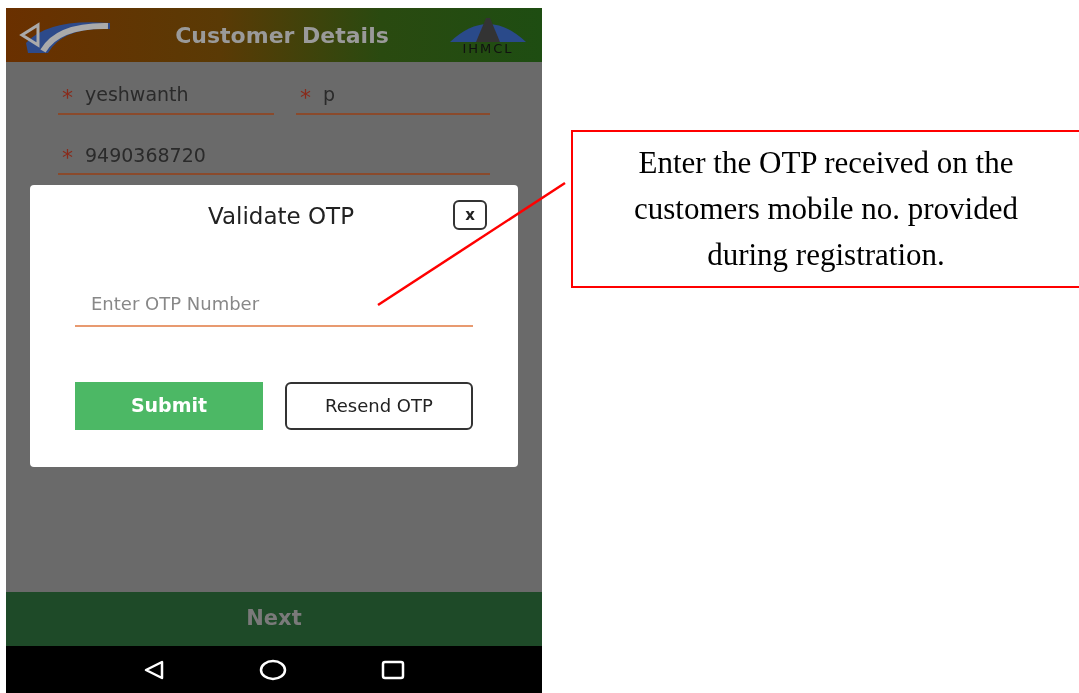 This screenshot has height=693, width=1079. What do you see at coordinates (169, 405) in the screenshot?
I see `submit-button: Submit` at bounding box center [169, 405].